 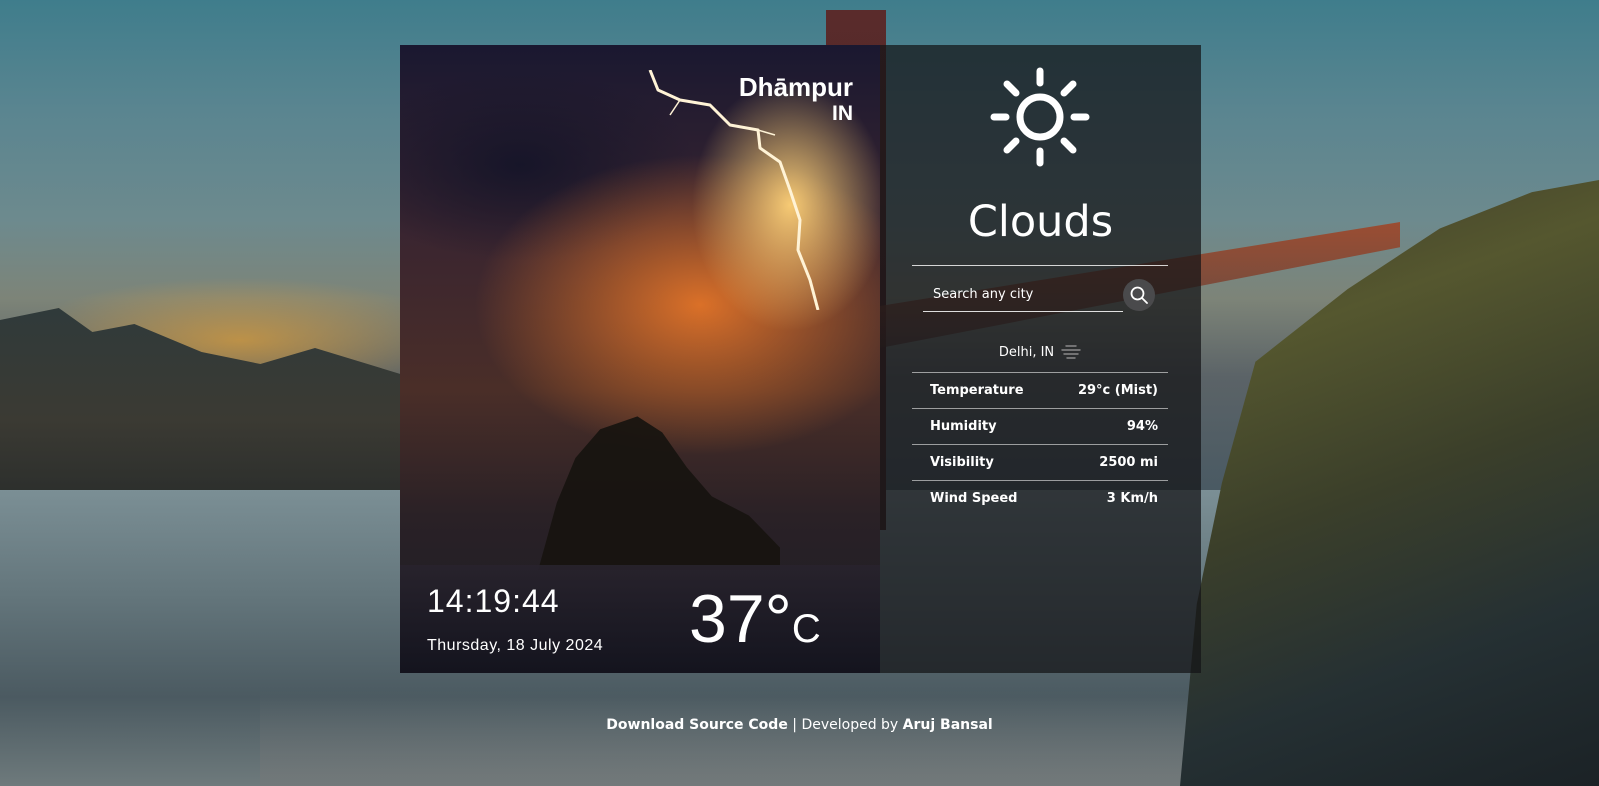 I want to click on developer-name: Aruj Bansal, so click(x=947, y=725).